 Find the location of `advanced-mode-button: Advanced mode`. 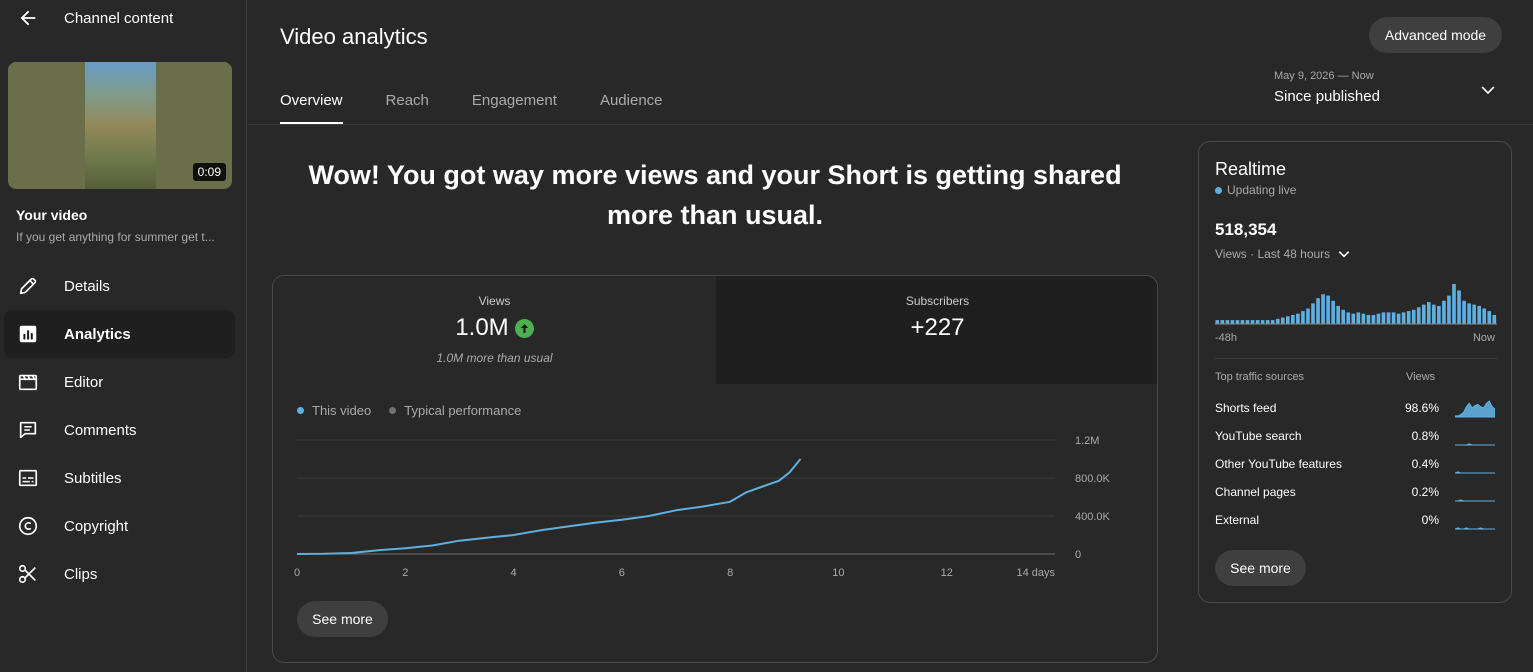

advanced-mode-button: Advanced mode is located at coordinates (1435, 35).